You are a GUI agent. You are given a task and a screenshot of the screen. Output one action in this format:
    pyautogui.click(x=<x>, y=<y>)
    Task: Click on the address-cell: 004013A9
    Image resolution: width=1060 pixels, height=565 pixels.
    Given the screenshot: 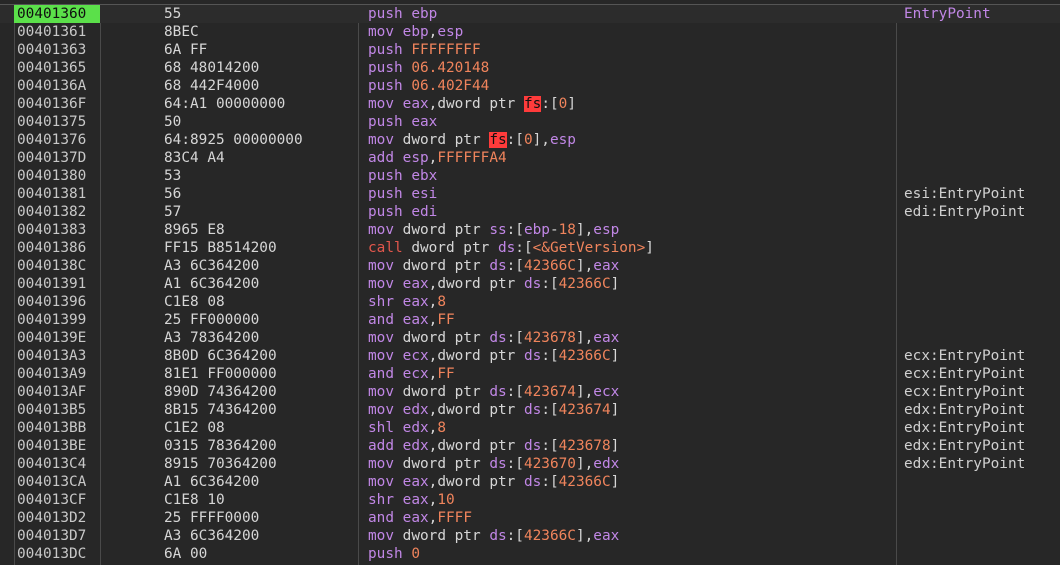 What is the action you would take?
    pyautogui.click(x=57, y=374)
    